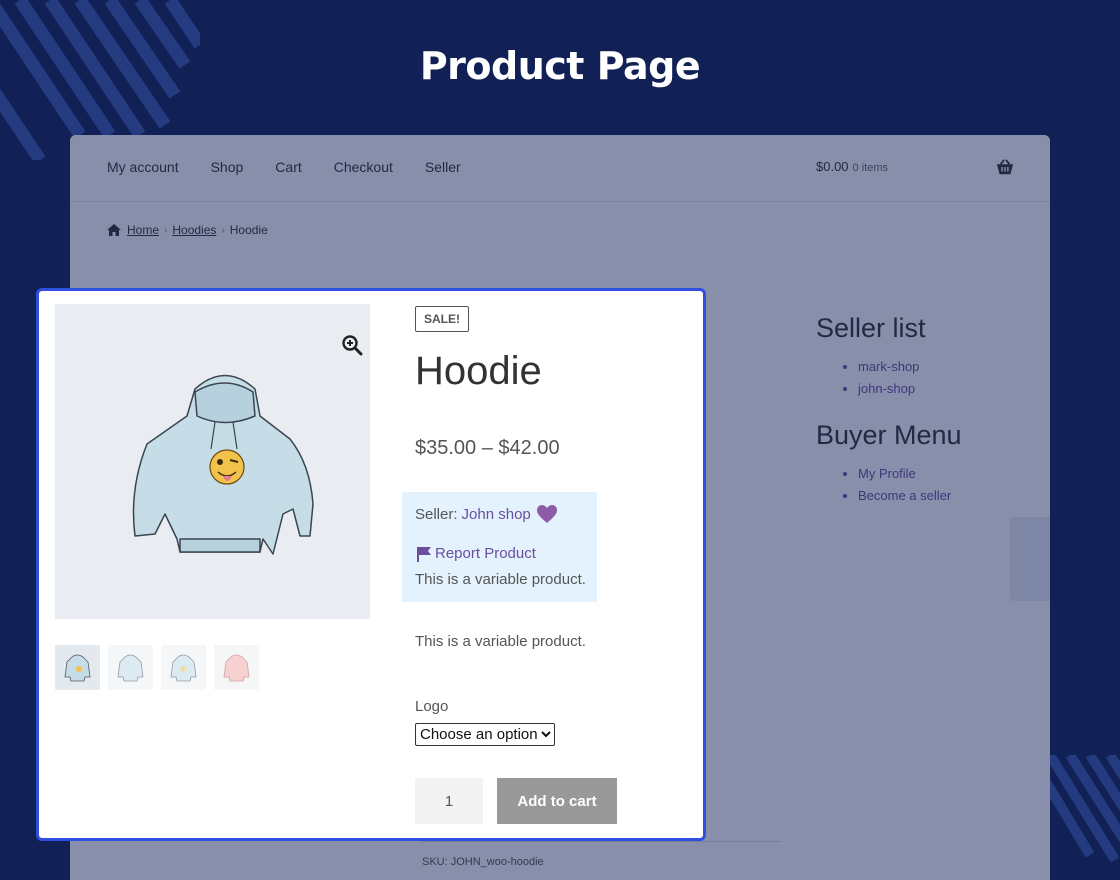 The width and height of the screenshot is (1120, 880). What do you see at coordinates (947, 367) in the screenshot?
I see `seller-link-mark-shop: mark-shop` at bounding box center [947, 367].